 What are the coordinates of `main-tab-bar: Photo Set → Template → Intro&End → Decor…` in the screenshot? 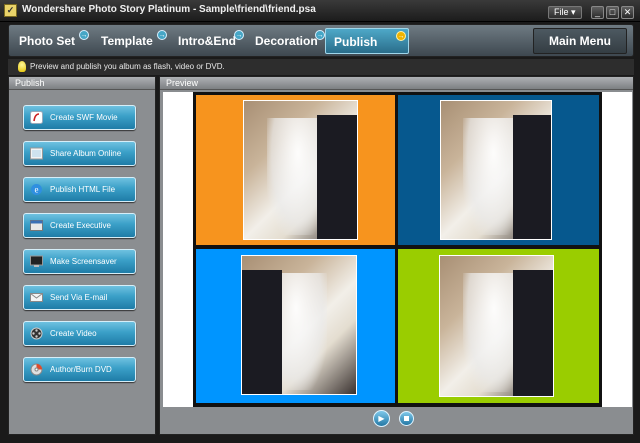 It's located at (321, 40).